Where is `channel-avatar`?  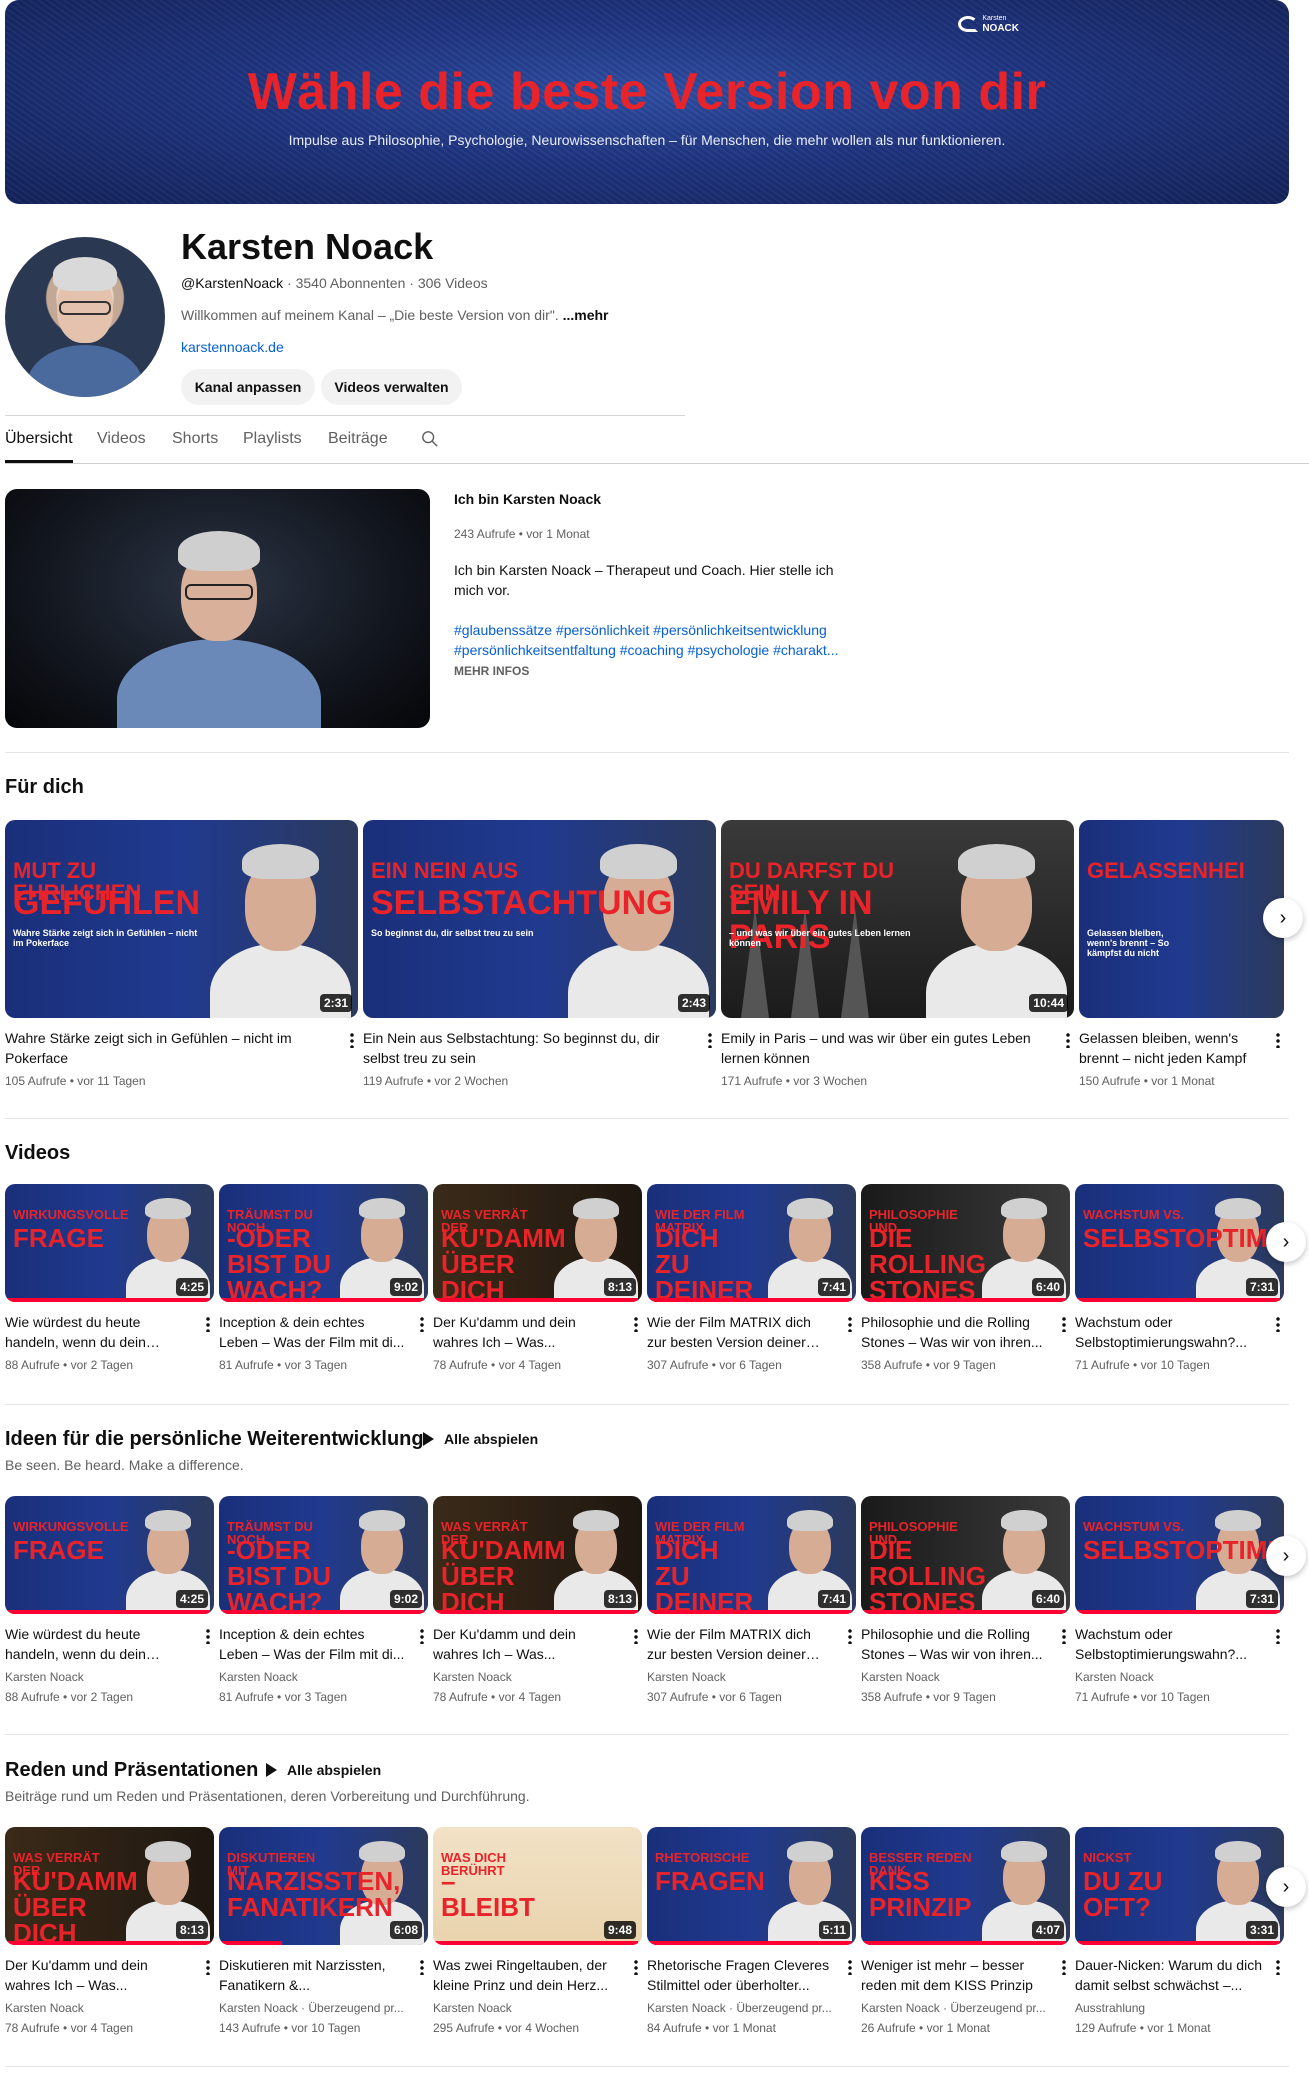 channel-avatar is located at coordinates (85, 317).